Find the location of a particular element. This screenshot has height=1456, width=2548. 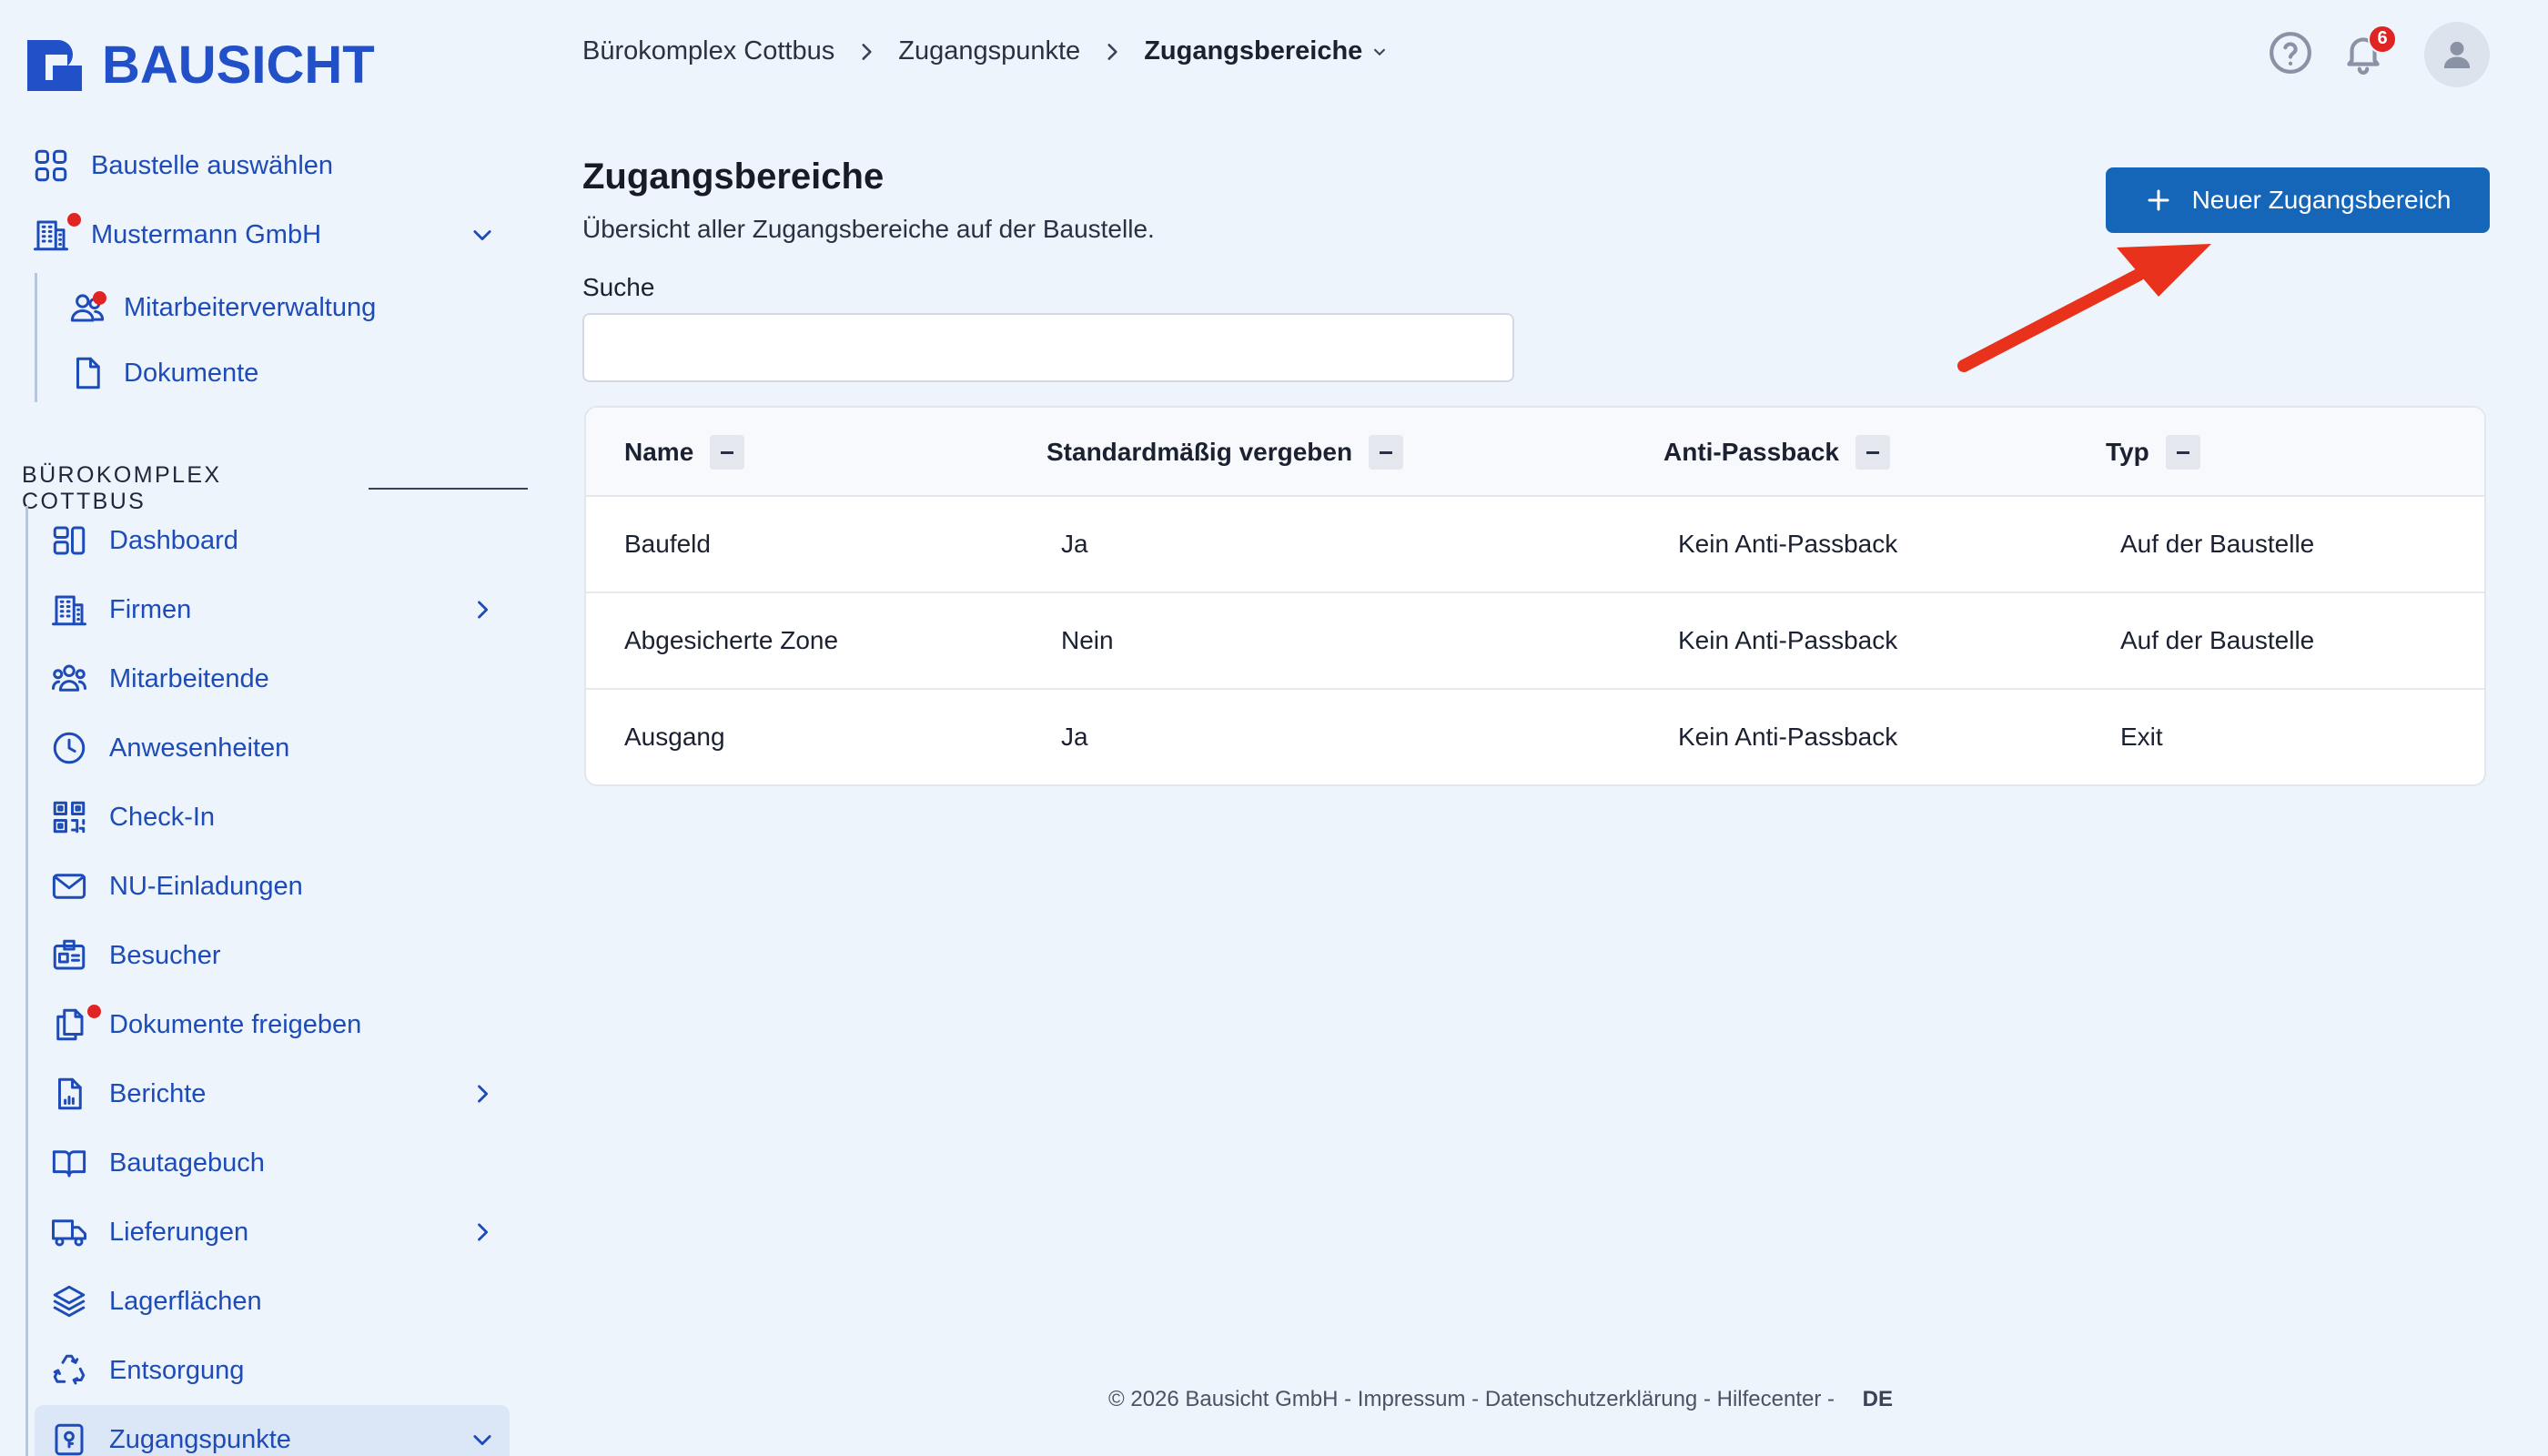

book-icon is located at coordinates (69, 1163).